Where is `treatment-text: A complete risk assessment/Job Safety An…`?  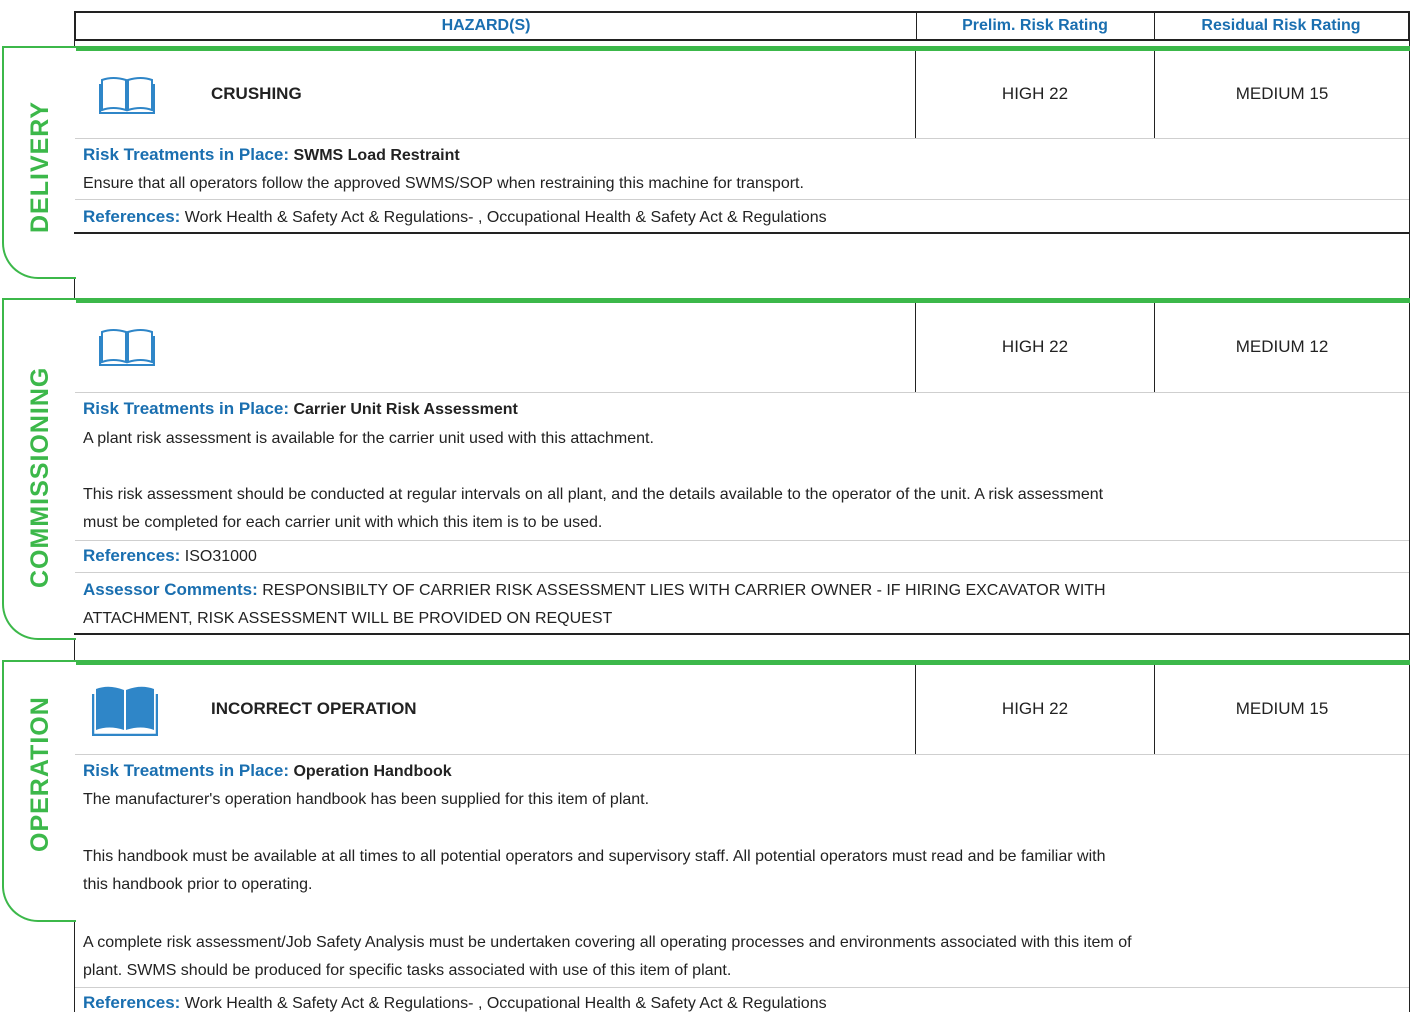 treatment-text: A complete risk assessment/Job Safety An… is located at coordinates (607, 942).